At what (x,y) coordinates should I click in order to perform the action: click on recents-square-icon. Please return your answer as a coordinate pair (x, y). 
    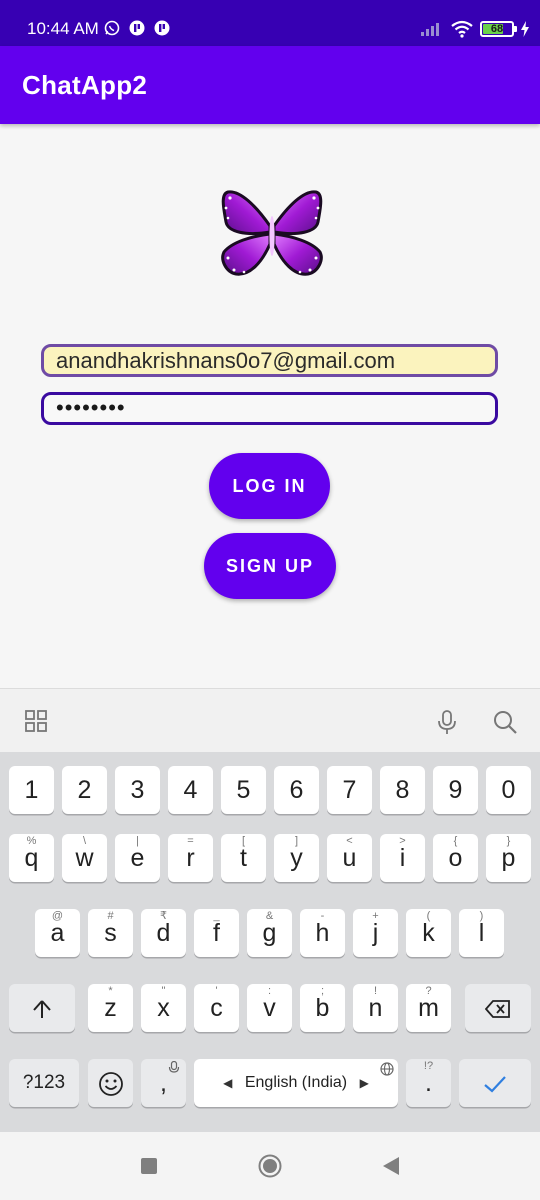
    Looking at the image, I should click on (149, 1166).